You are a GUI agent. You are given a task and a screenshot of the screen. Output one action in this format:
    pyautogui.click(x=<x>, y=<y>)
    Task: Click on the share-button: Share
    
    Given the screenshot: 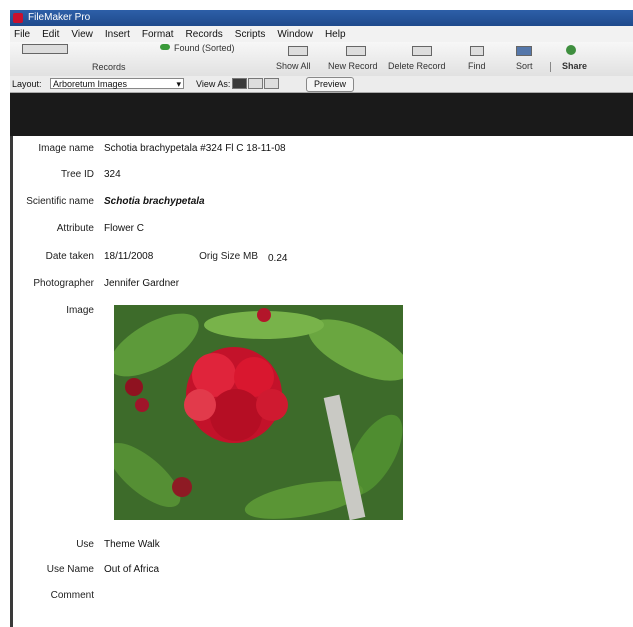 What is the action you would take?
    pyautogui.click(x=574, y=66)
    